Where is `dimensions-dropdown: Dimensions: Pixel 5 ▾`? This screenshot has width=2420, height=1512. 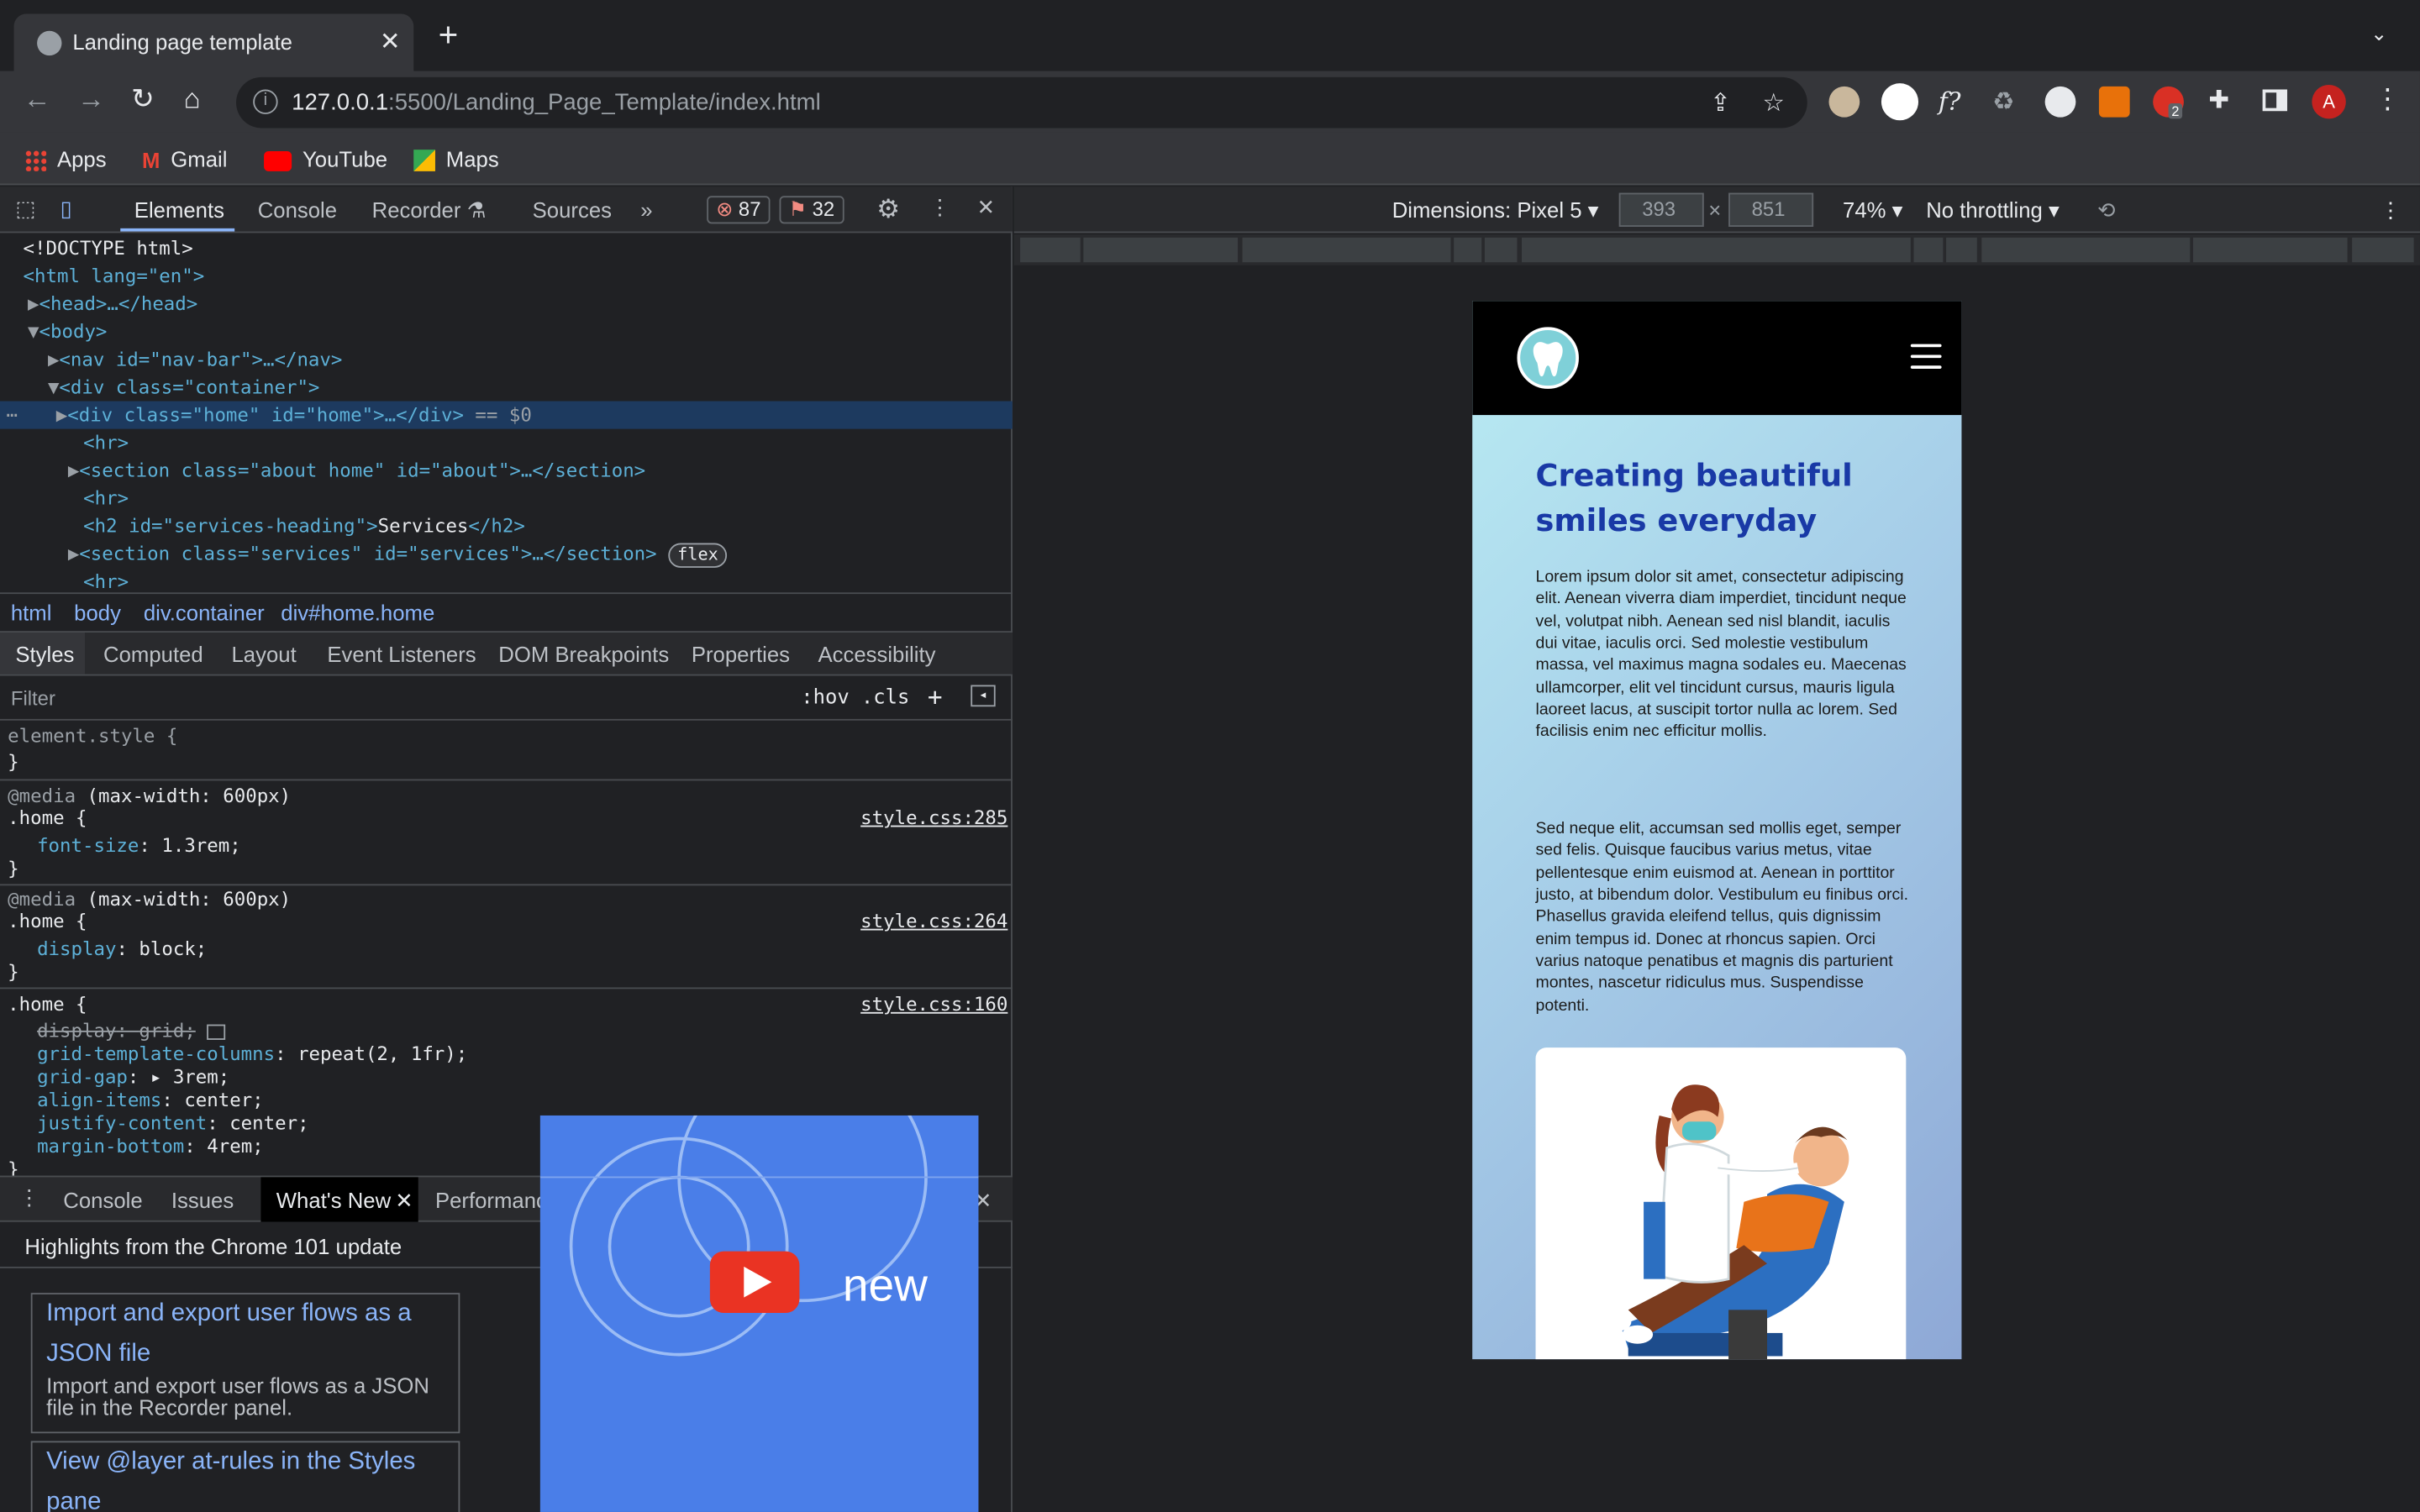 dimensions-dropdown: Dimensions: Pixel 5 ▾ is located at coordinates (1496, 210).